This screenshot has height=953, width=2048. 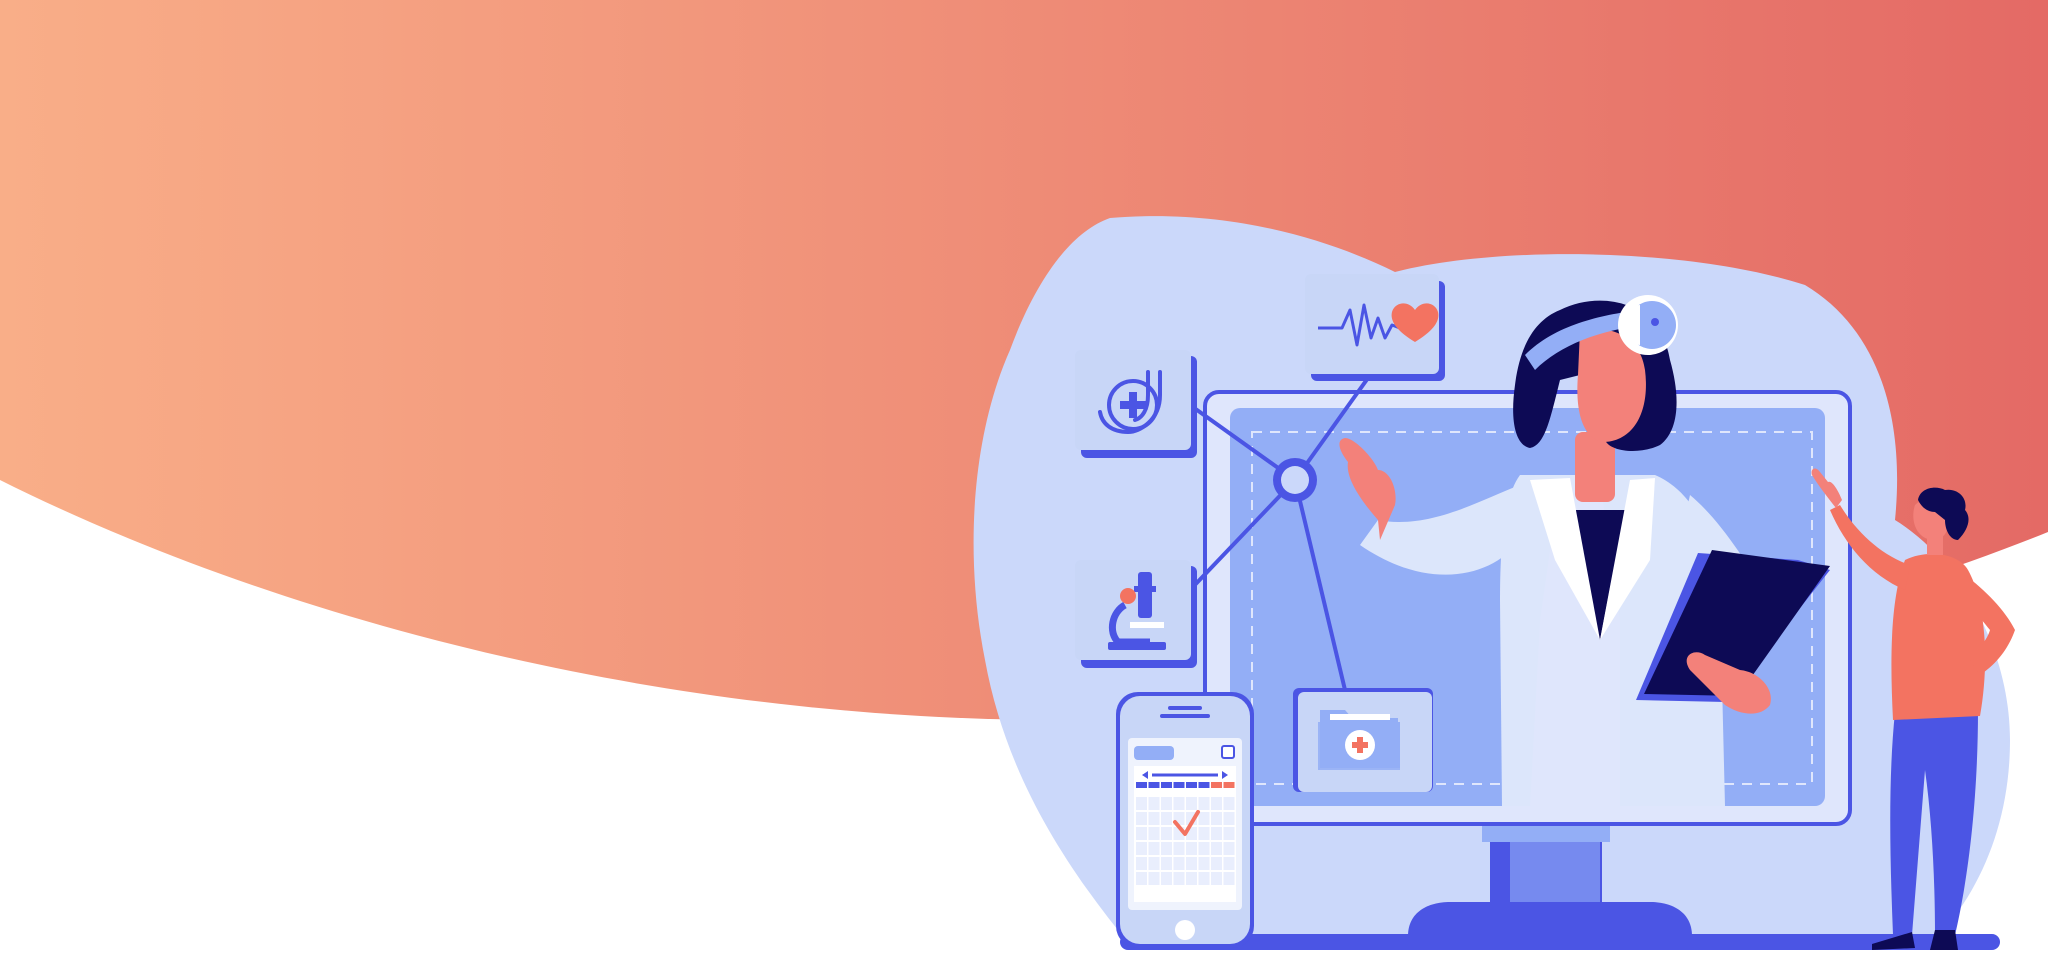 I want to click on monitor-neck-shade, so click(x=1555, y=872).